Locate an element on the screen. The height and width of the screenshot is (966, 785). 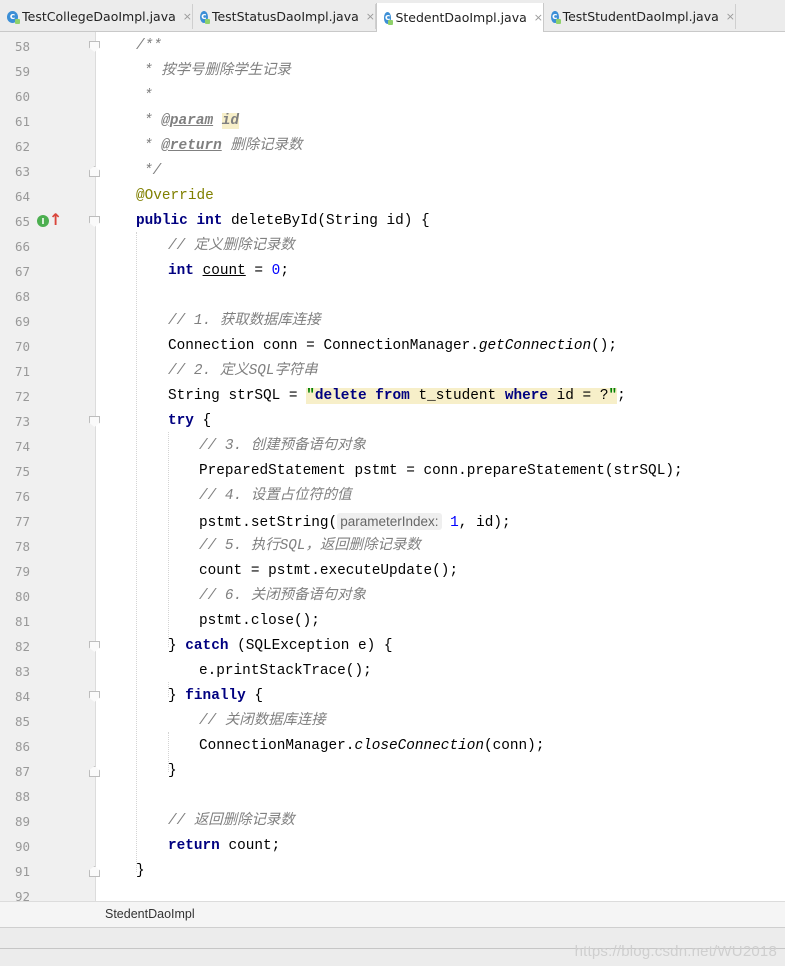
sql-keyword: delete from is located at coordinates (362, 396).